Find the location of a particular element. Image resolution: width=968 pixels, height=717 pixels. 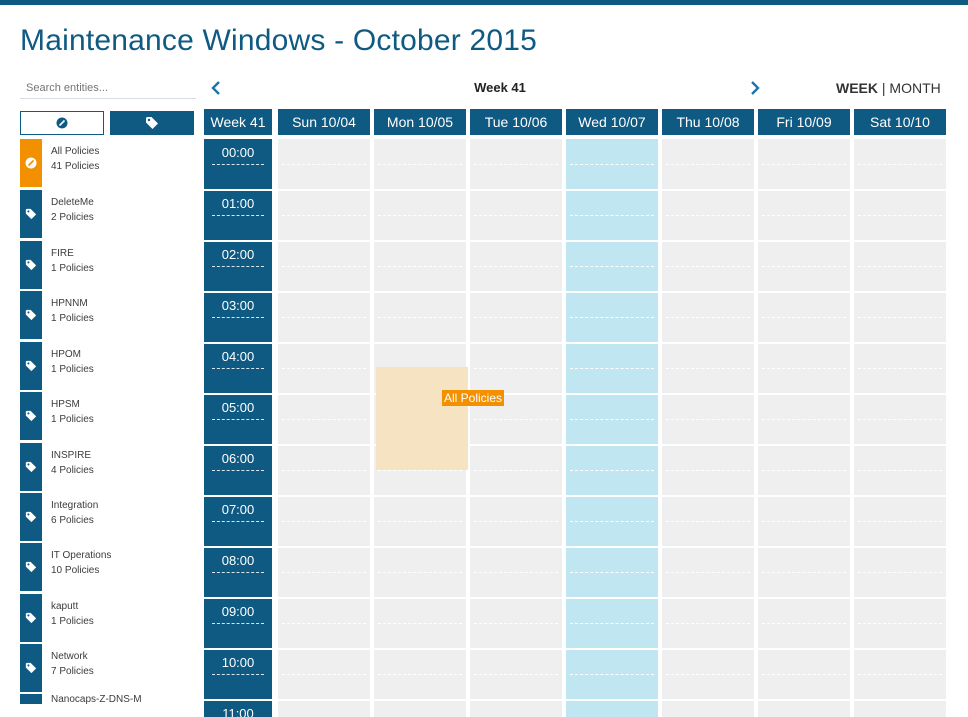

chevron-left-icon is located at coordinates (215, 88).